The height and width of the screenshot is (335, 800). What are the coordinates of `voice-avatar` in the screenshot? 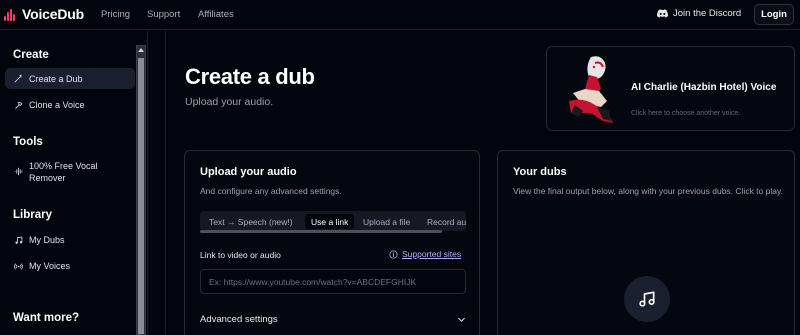 It's located at (591, 89).